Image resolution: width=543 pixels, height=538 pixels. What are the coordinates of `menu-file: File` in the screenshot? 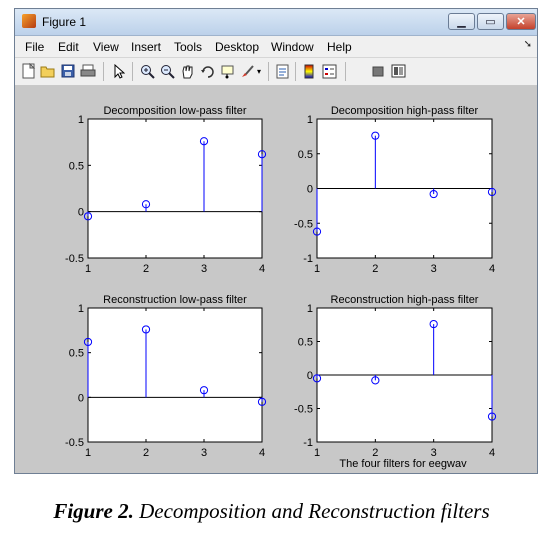 It's located at (34, 47).